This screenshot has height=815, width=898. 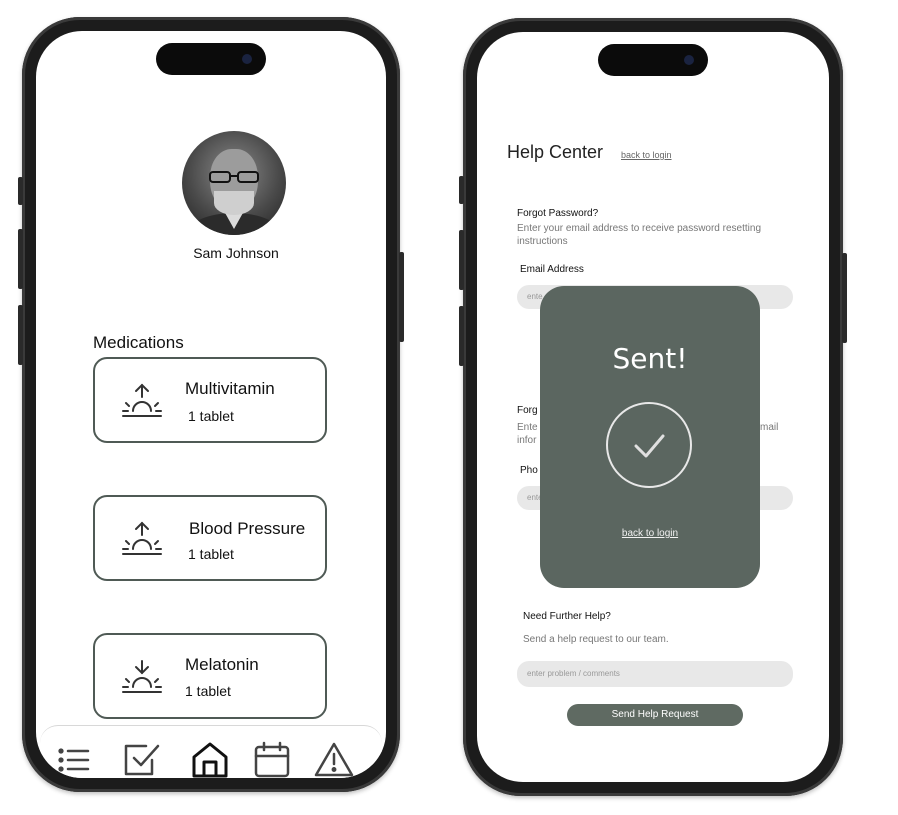 I want to click on tab-bar, so click(x=211, y=751).